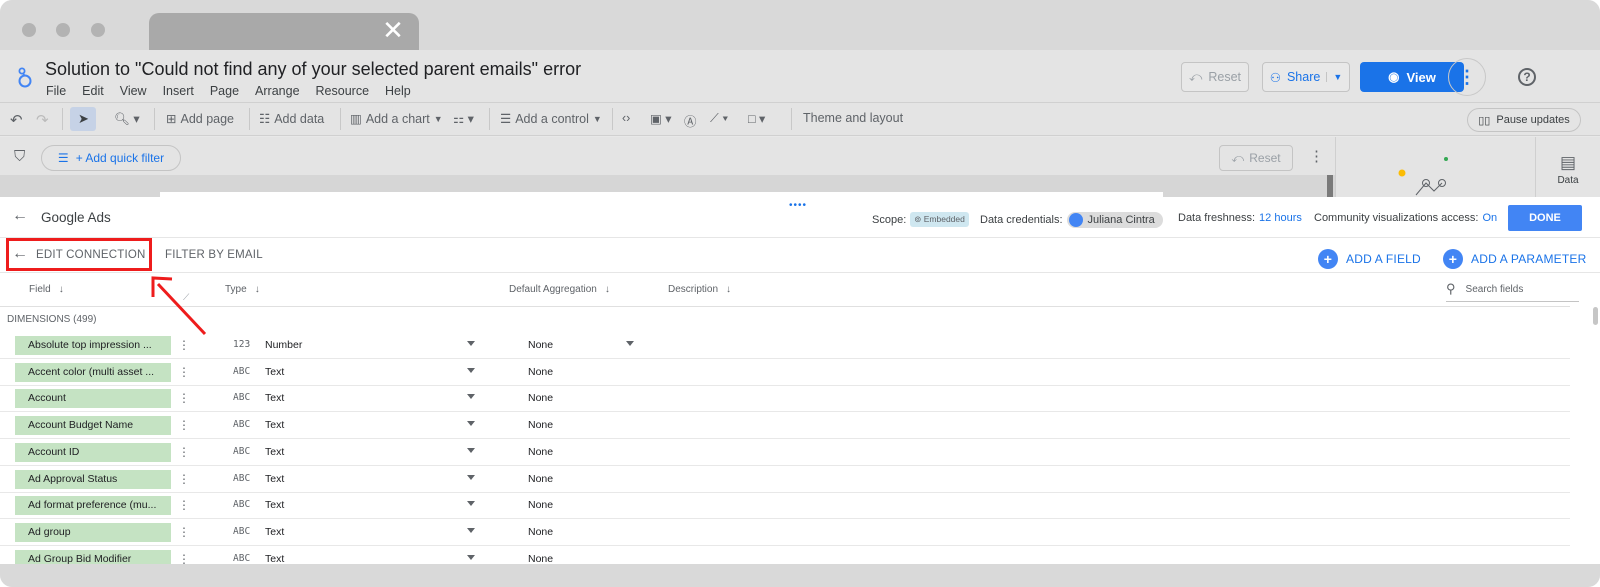  Describe the element at coordinates (20, 216) in the screenshot. I see `back-arrow-icon: ←` at that location.